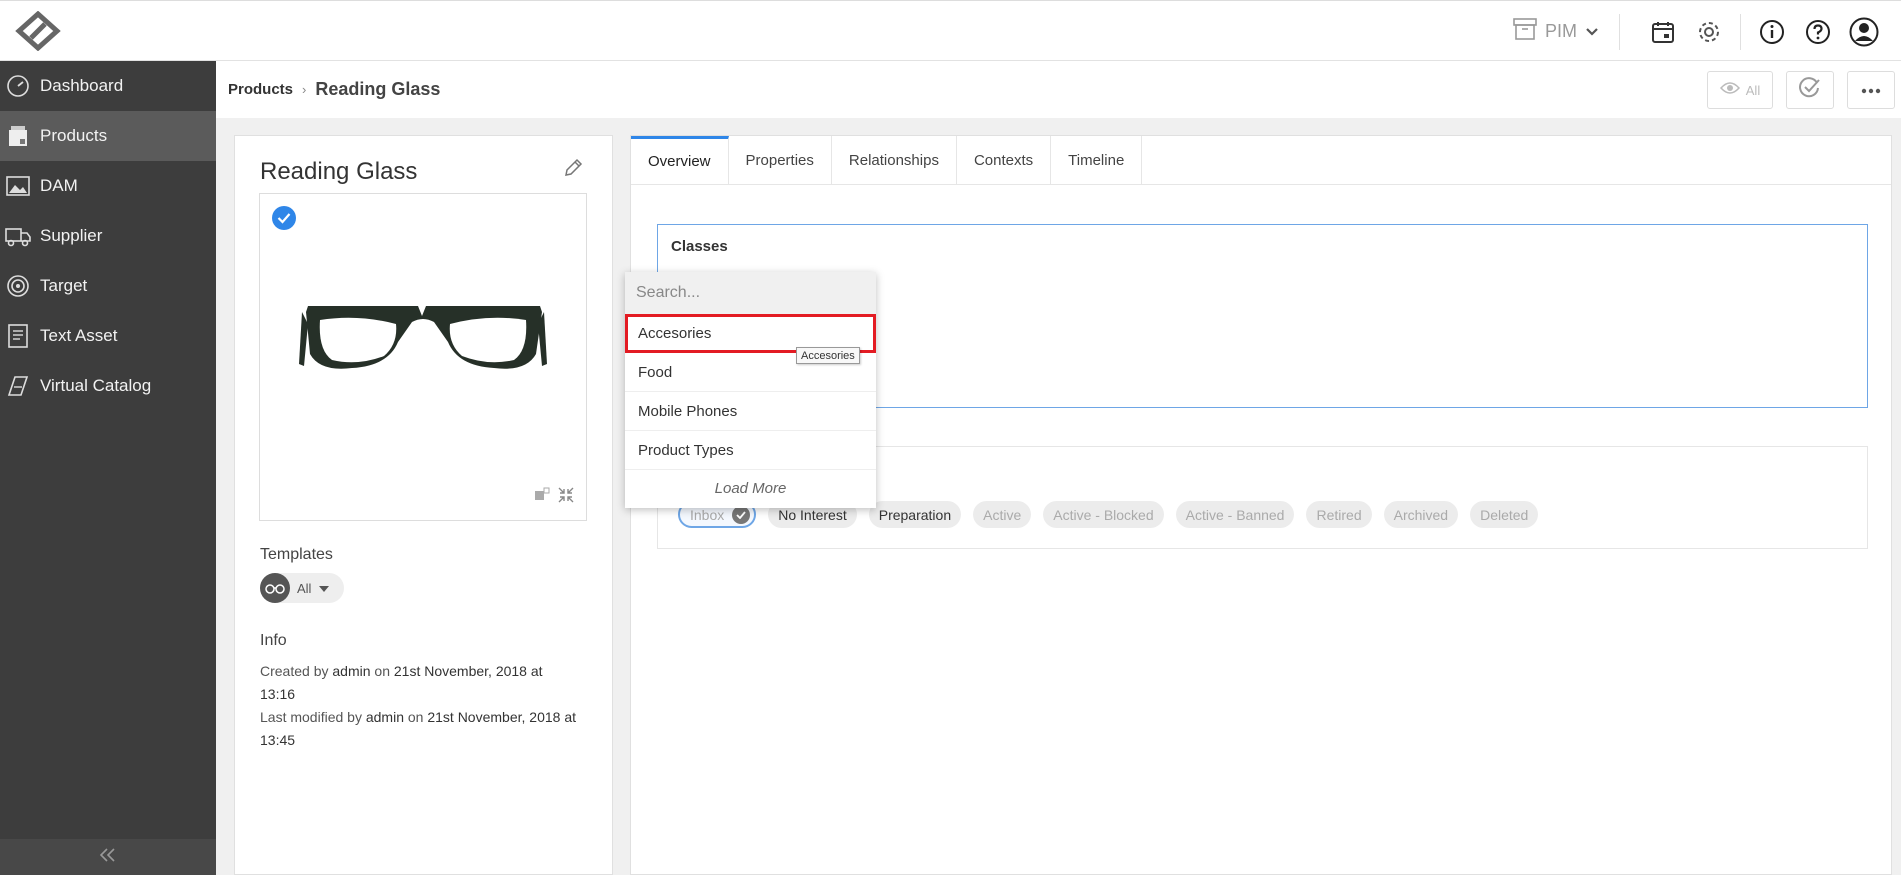  What do you see at coordinates (79, 335) in the screenshot?
I see `sidebar-item-label: Text Asset` at bounding box center [79, 335].